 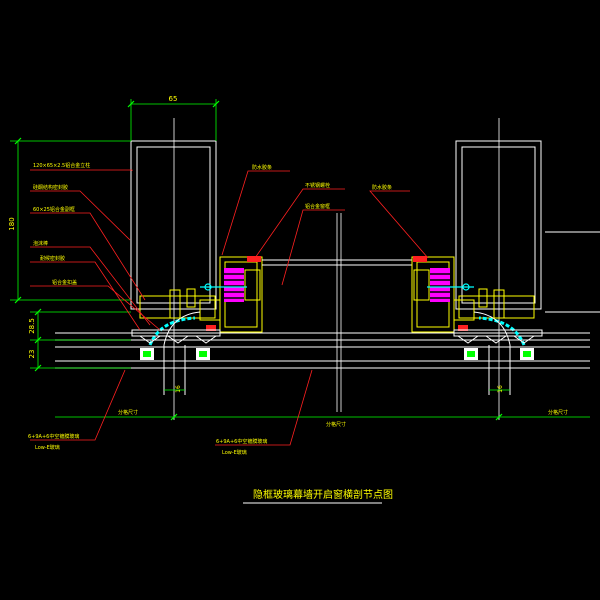 I want to click on right-seal-arc, so click(x=502, y=331).